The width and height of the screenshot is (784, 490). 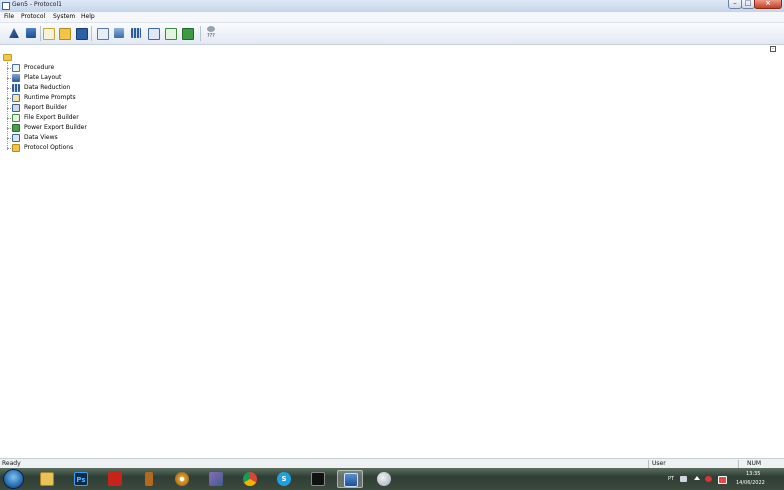 I want to click on protocol-options-icon, so click(x=16, y=148).